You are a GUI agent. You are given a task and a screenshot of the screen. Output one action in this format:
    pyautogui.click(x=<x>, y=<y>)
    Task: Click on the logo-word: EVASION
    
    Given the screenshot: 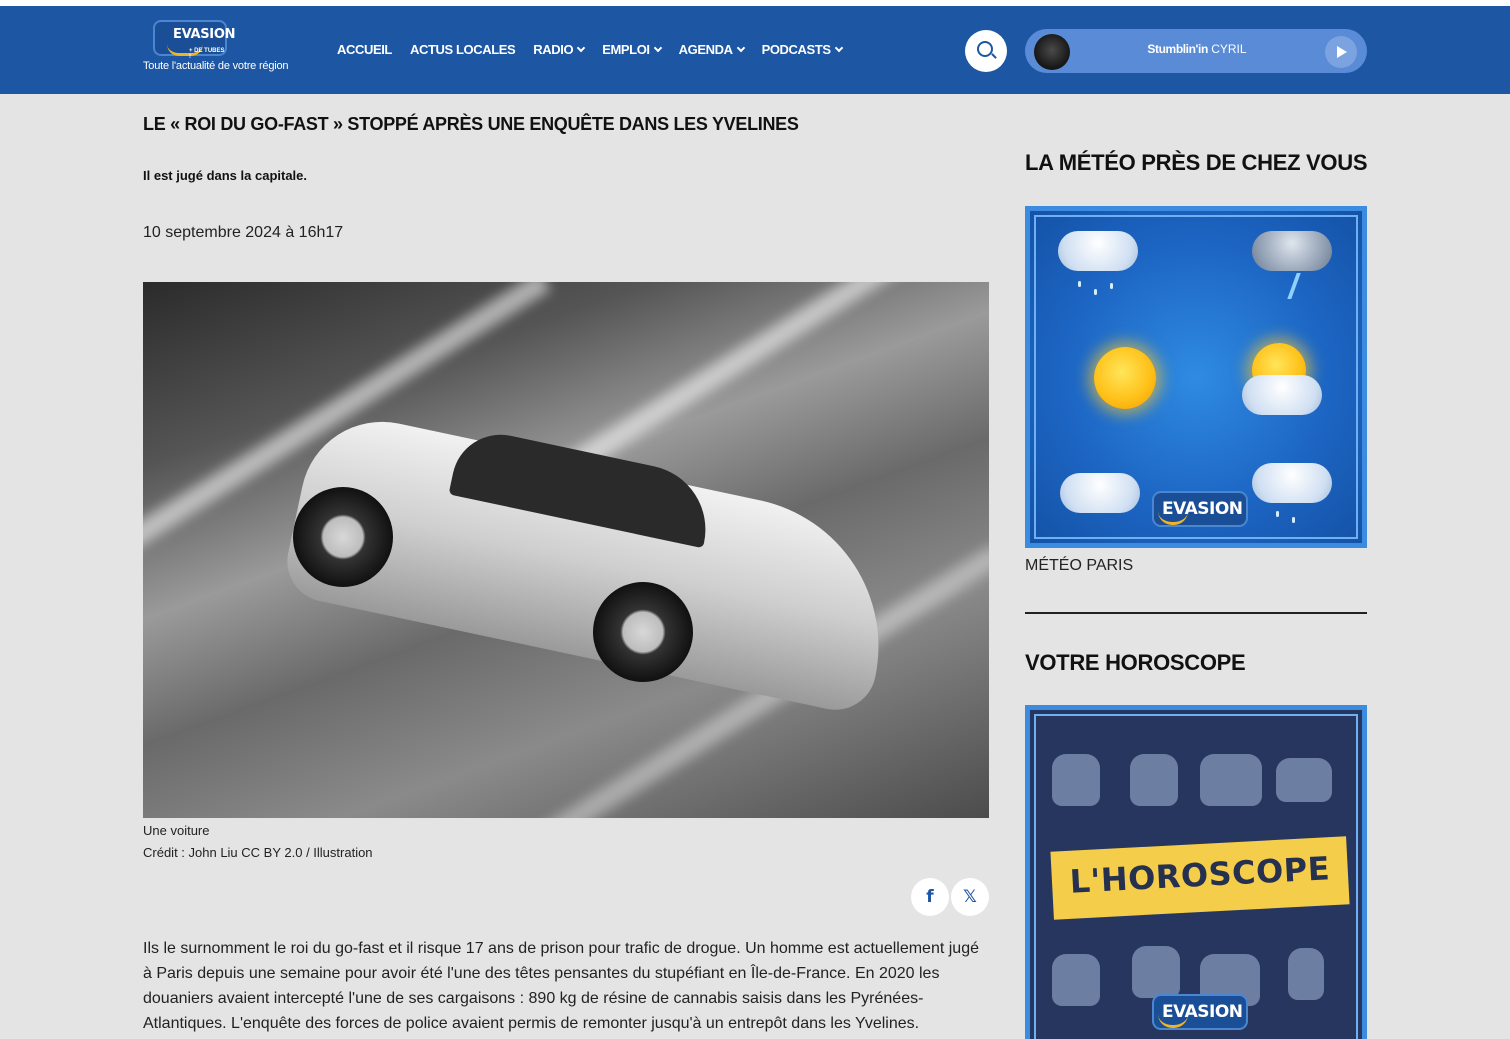 What is the action you would take?
    pyautogui.click(x=204, y=34)
    